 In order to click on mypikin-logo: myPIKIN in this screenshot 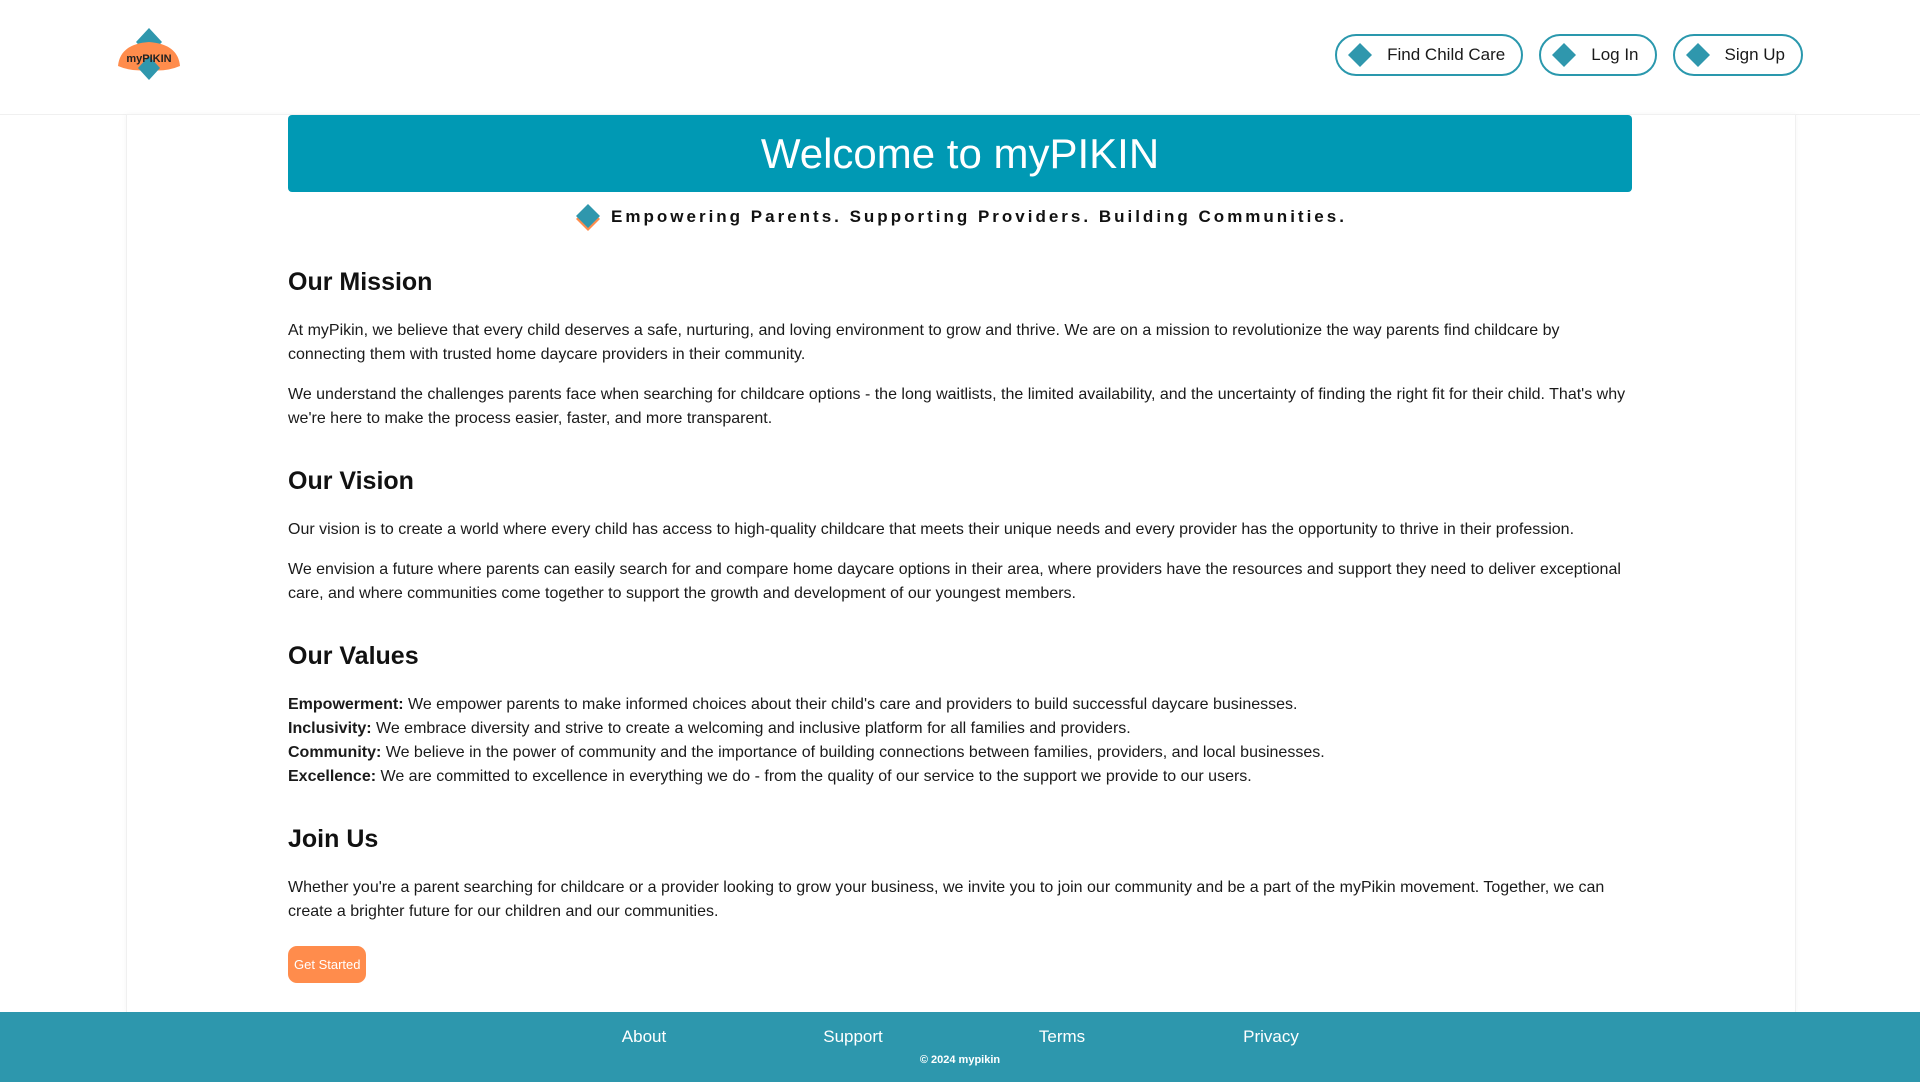, I will do `click(149, 55)`.